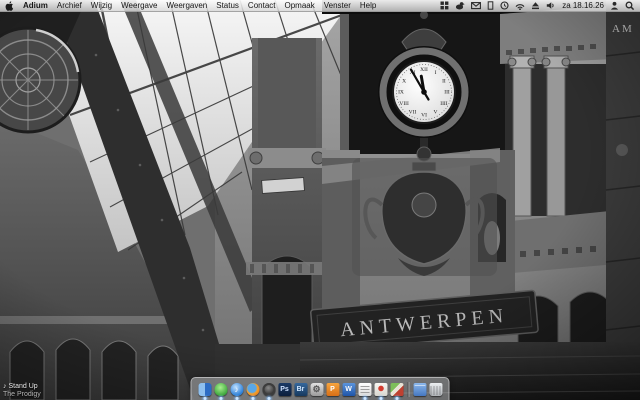  I want to click on menu-venster: Venster, so click(337, 5).